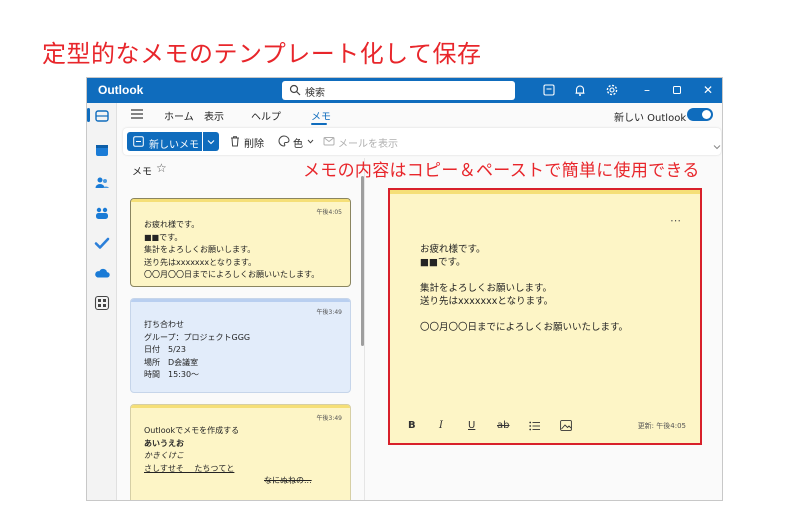 This screenshot has height=517, width=812. What do you see at coordinates (717, 147) in the screenshot?
I see `ribbon-collapse-chevron-icon` at bounding box center [717, 147].